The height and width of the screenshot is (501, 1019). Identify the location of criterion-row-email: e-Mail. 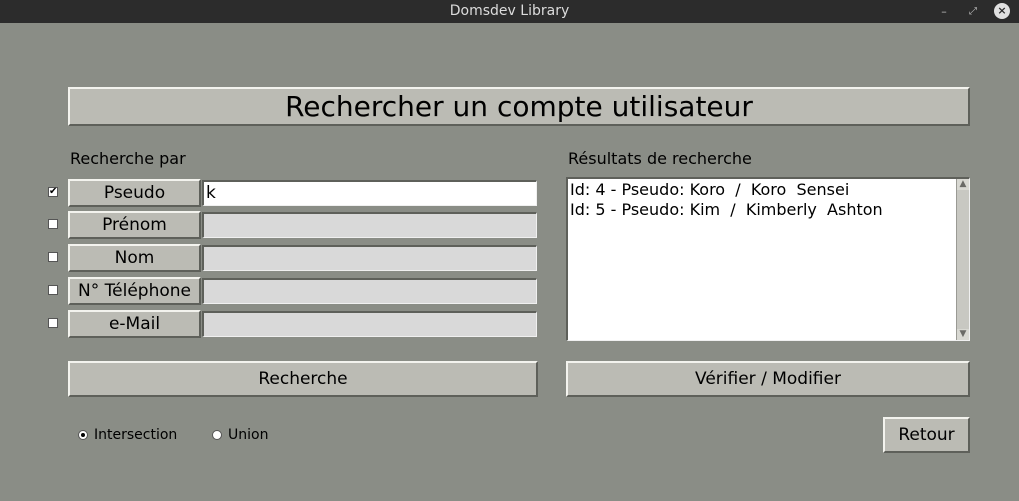
(293, 324).